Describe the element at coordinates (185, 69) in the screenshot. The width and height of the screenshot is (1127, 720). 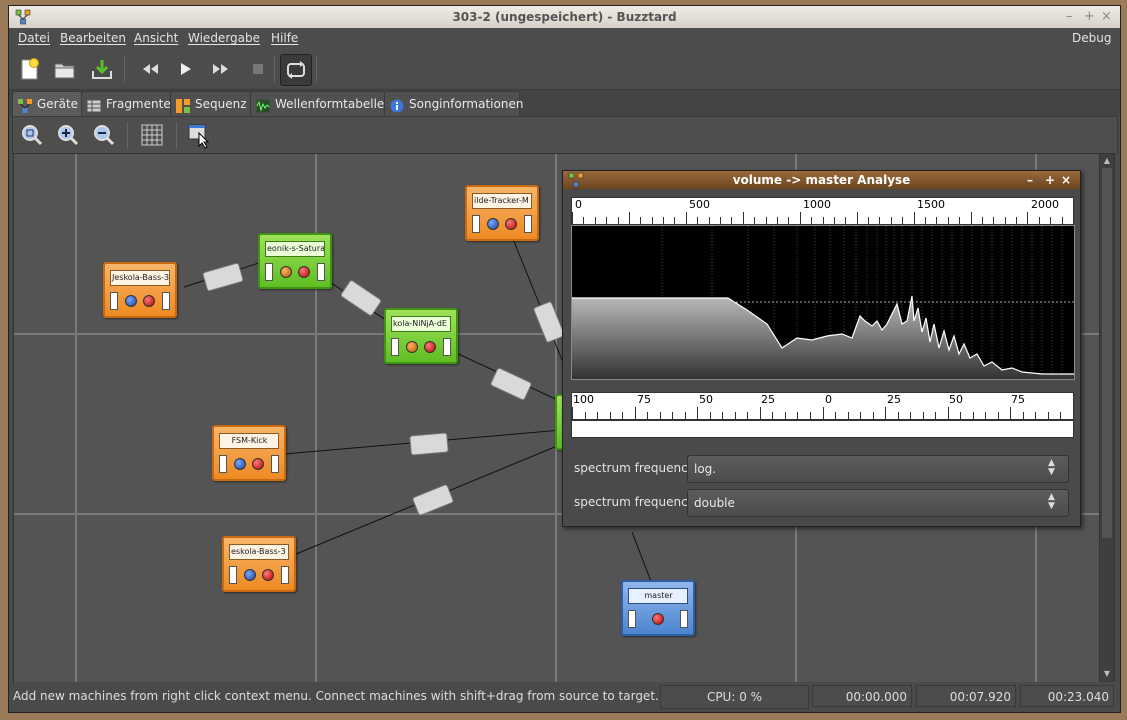
I see `play-icon` at that location.